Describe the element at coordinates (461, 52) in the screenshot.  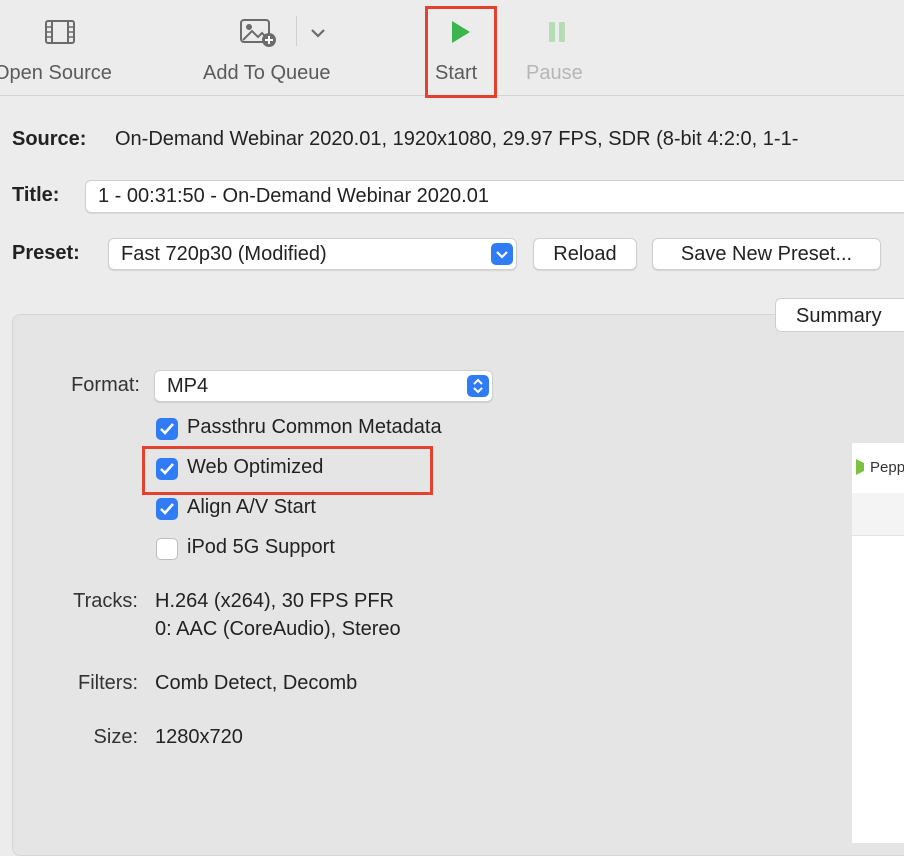
I see `start-highlight-box` at that location.